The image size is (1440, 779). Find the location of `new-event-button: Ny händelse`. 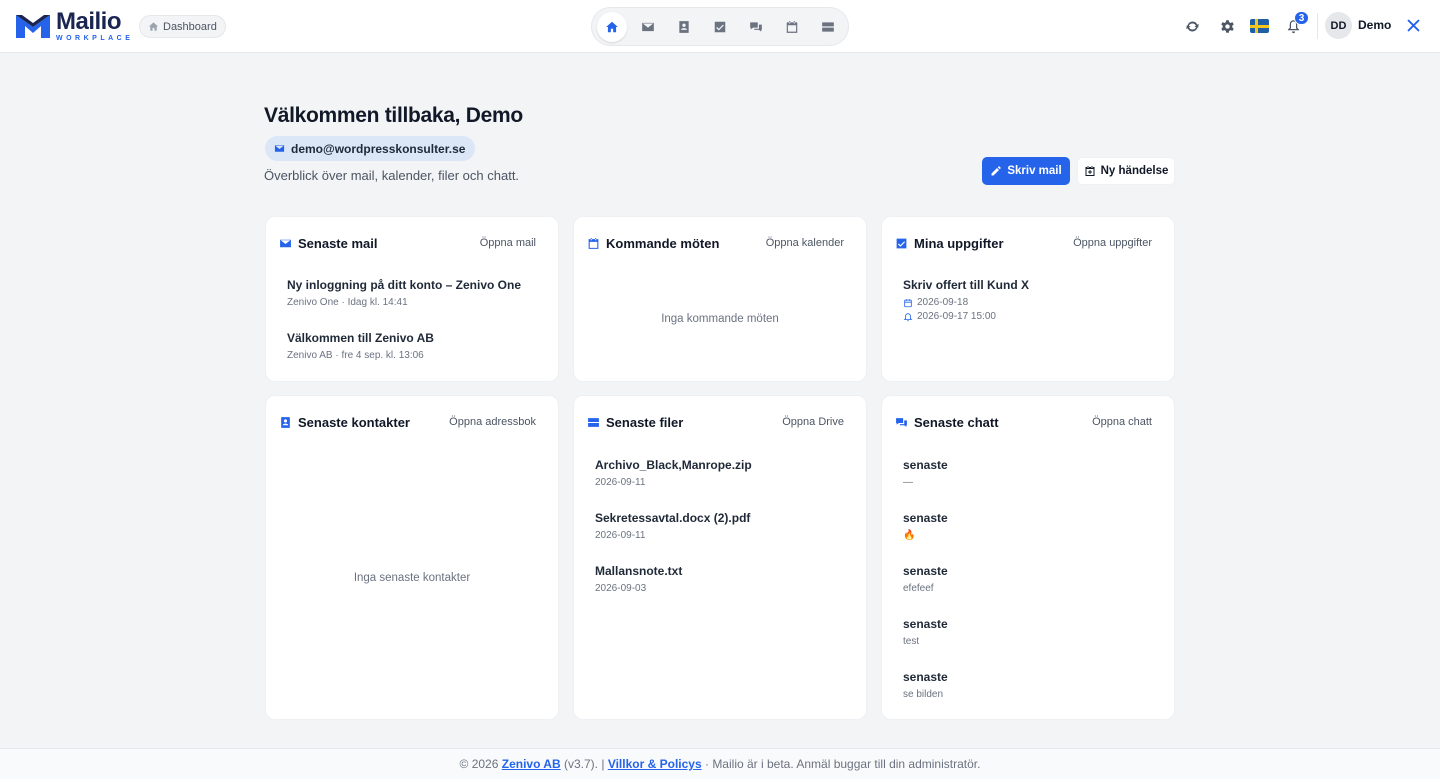

new-event-button: Ny händelse is located at coordinates (1126, 171).